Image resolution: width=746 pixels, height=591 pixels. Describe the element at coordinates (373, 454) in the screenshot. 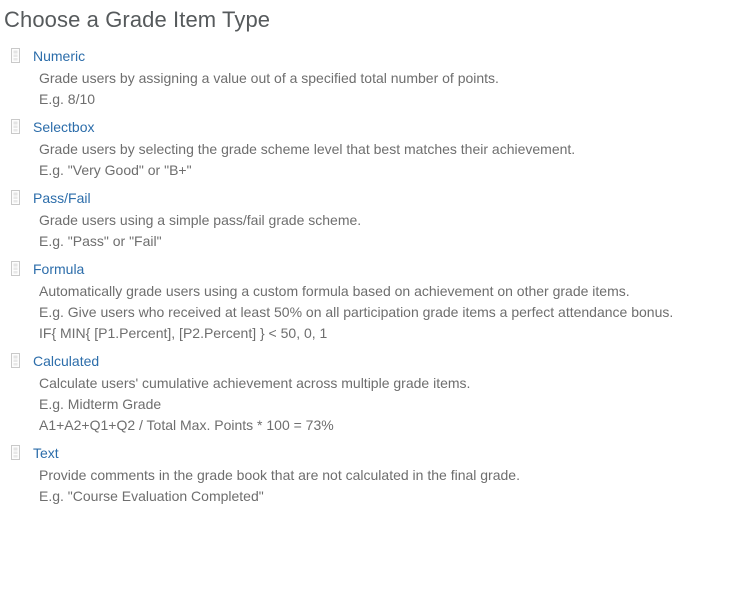

I see `grade-item-type-header: Text` at that location.